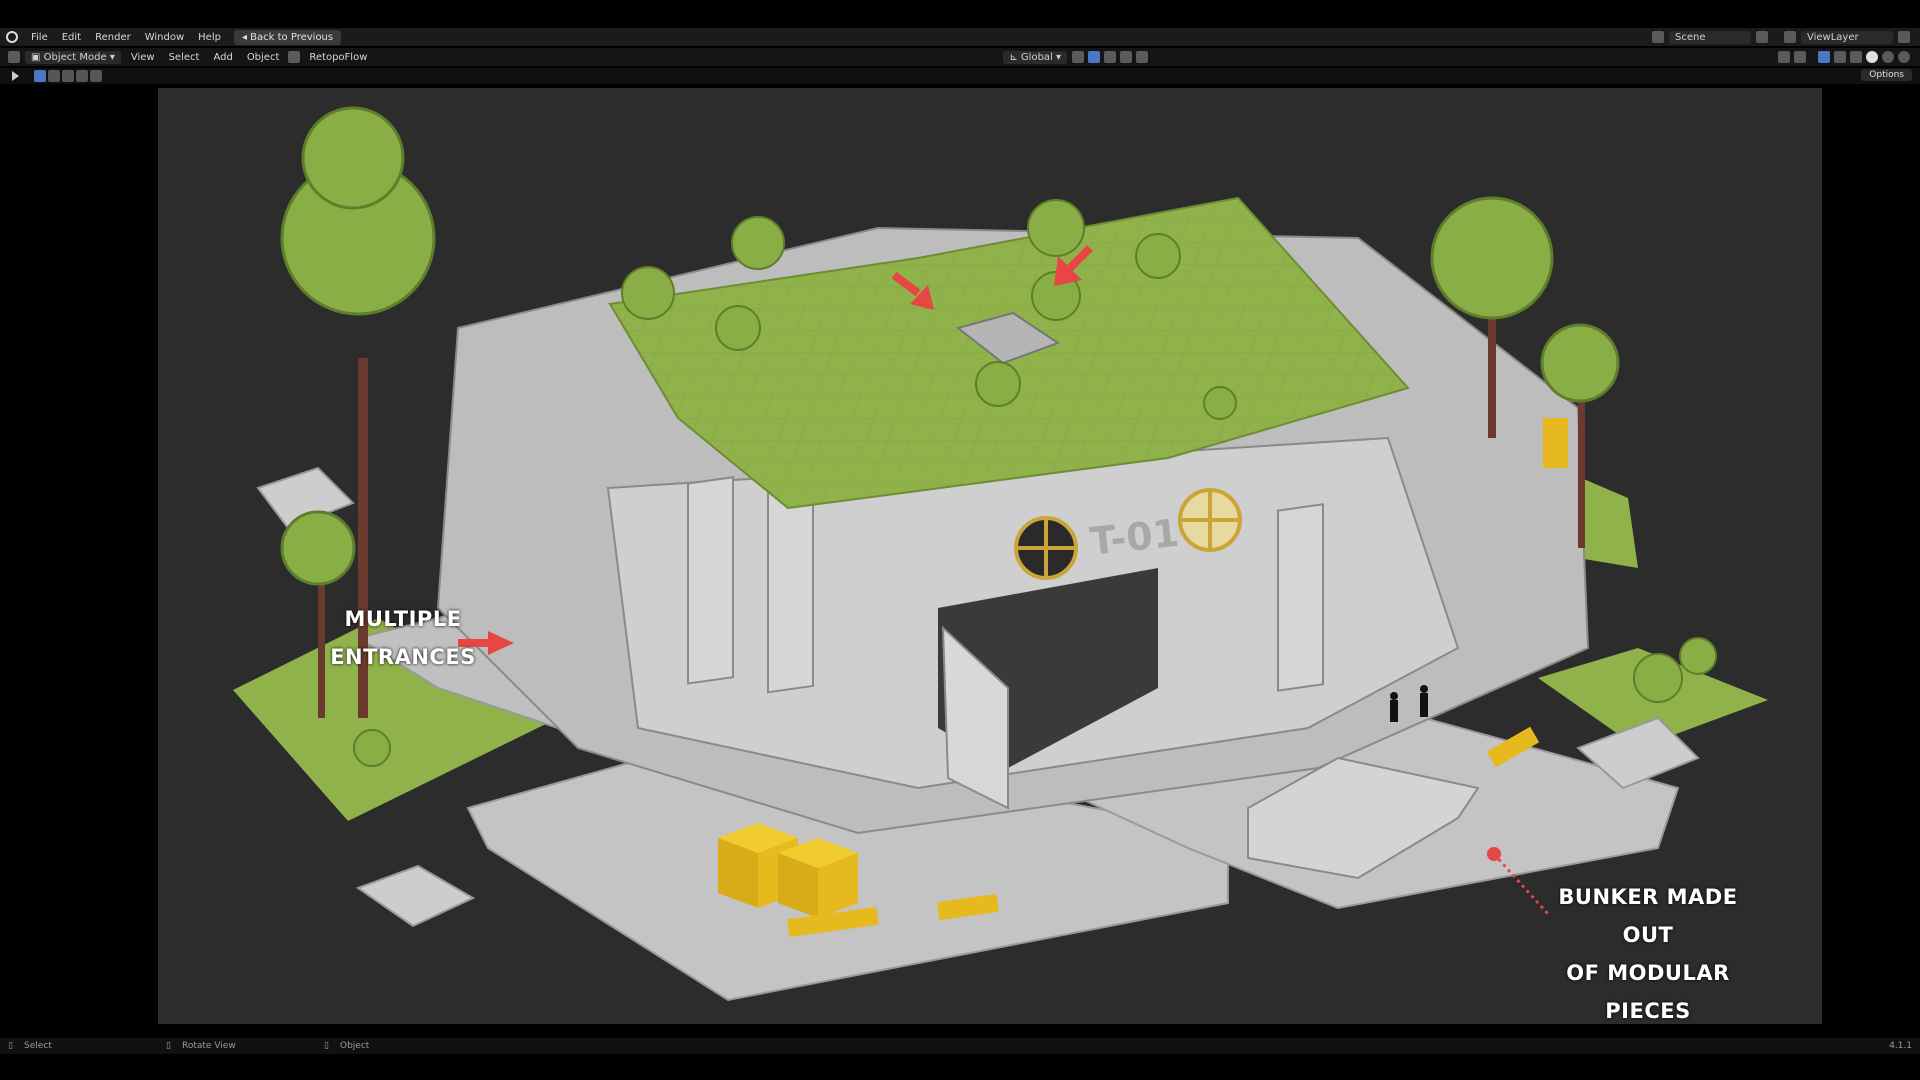 This screenshot has height=1080, width=1920. I want to click on mouse-left-icon: ▯, so click(10, 1046).